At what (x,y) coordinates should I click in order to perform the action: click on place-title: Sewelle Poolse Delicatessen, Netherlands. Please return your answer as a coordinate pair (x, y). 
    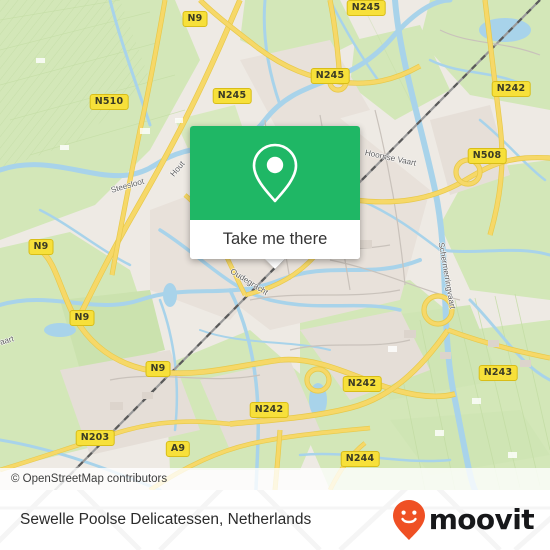
    Looking at the image, I should click on (165, 520).